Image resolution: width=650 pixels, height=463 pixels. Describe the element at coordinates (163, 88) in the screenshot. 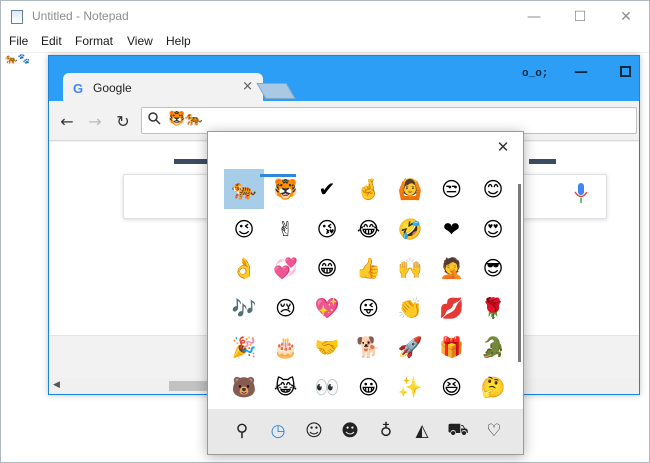

I see `tab-google: G Google ×` at that location.